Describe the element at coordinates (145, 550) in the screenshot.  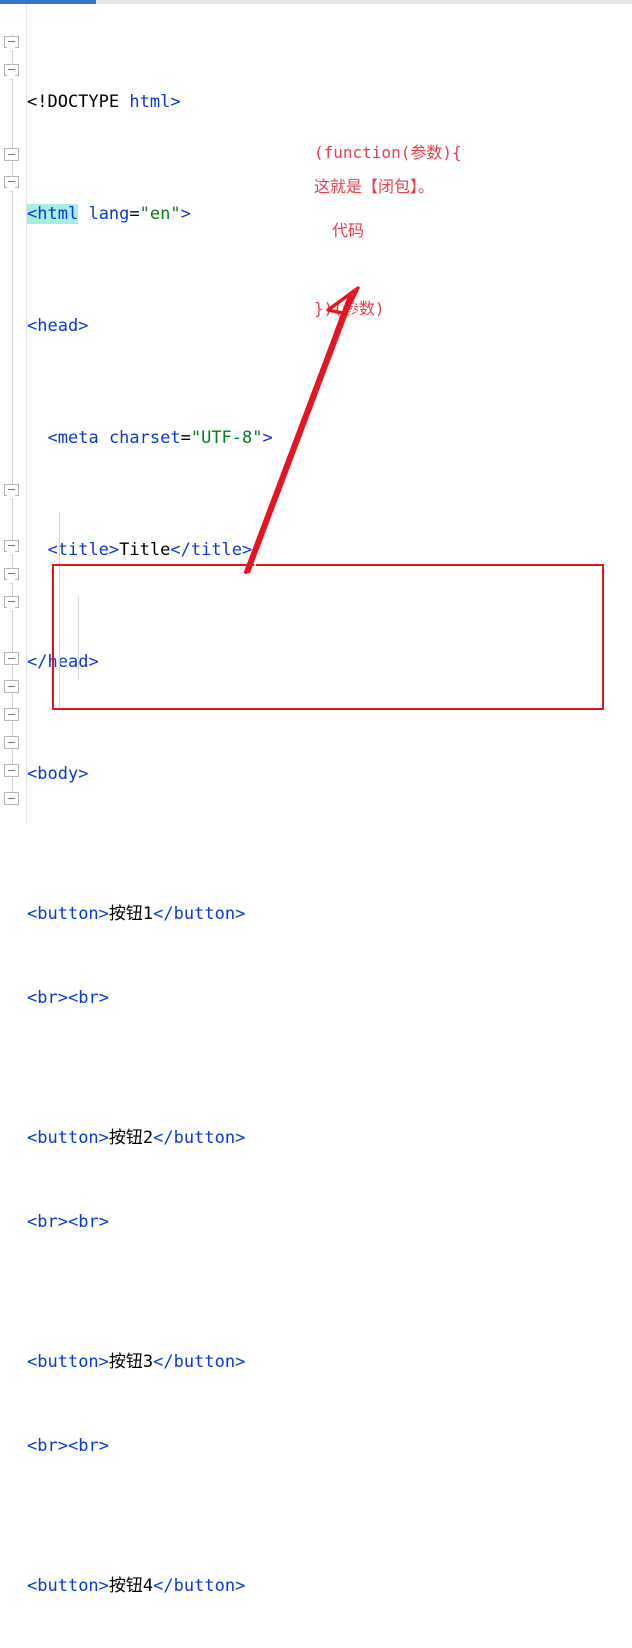
I see `title-text: Title` at that location.